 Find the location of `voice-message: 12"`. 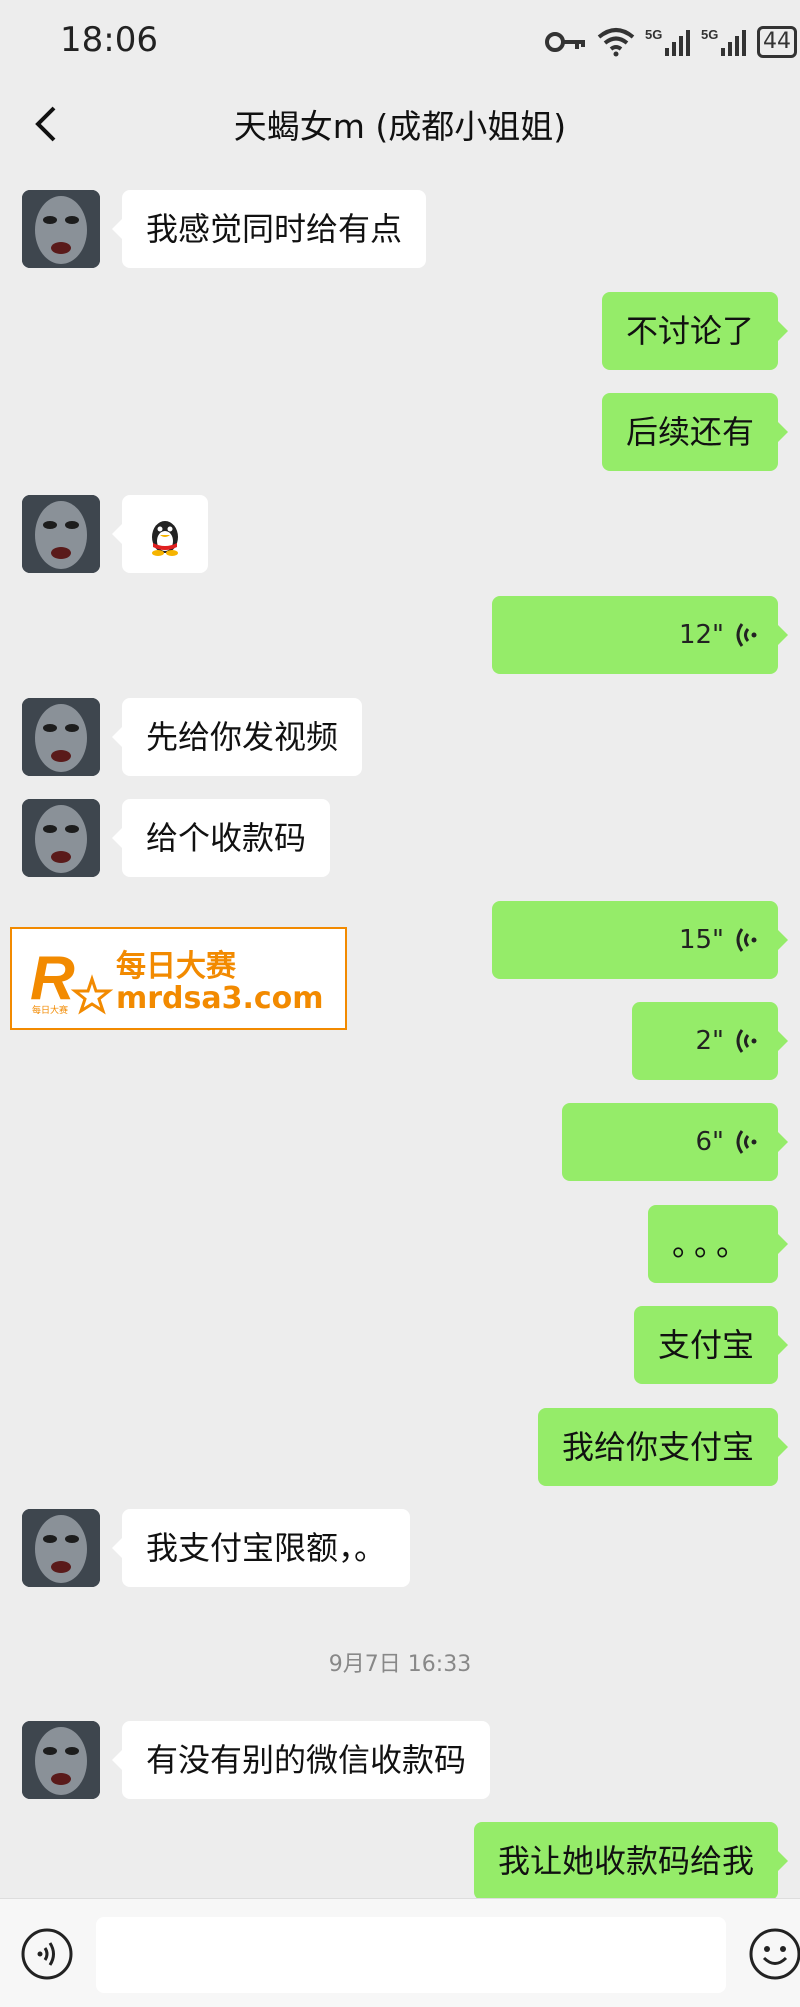

voice-message: 12" is located at coordinates (640, 635).